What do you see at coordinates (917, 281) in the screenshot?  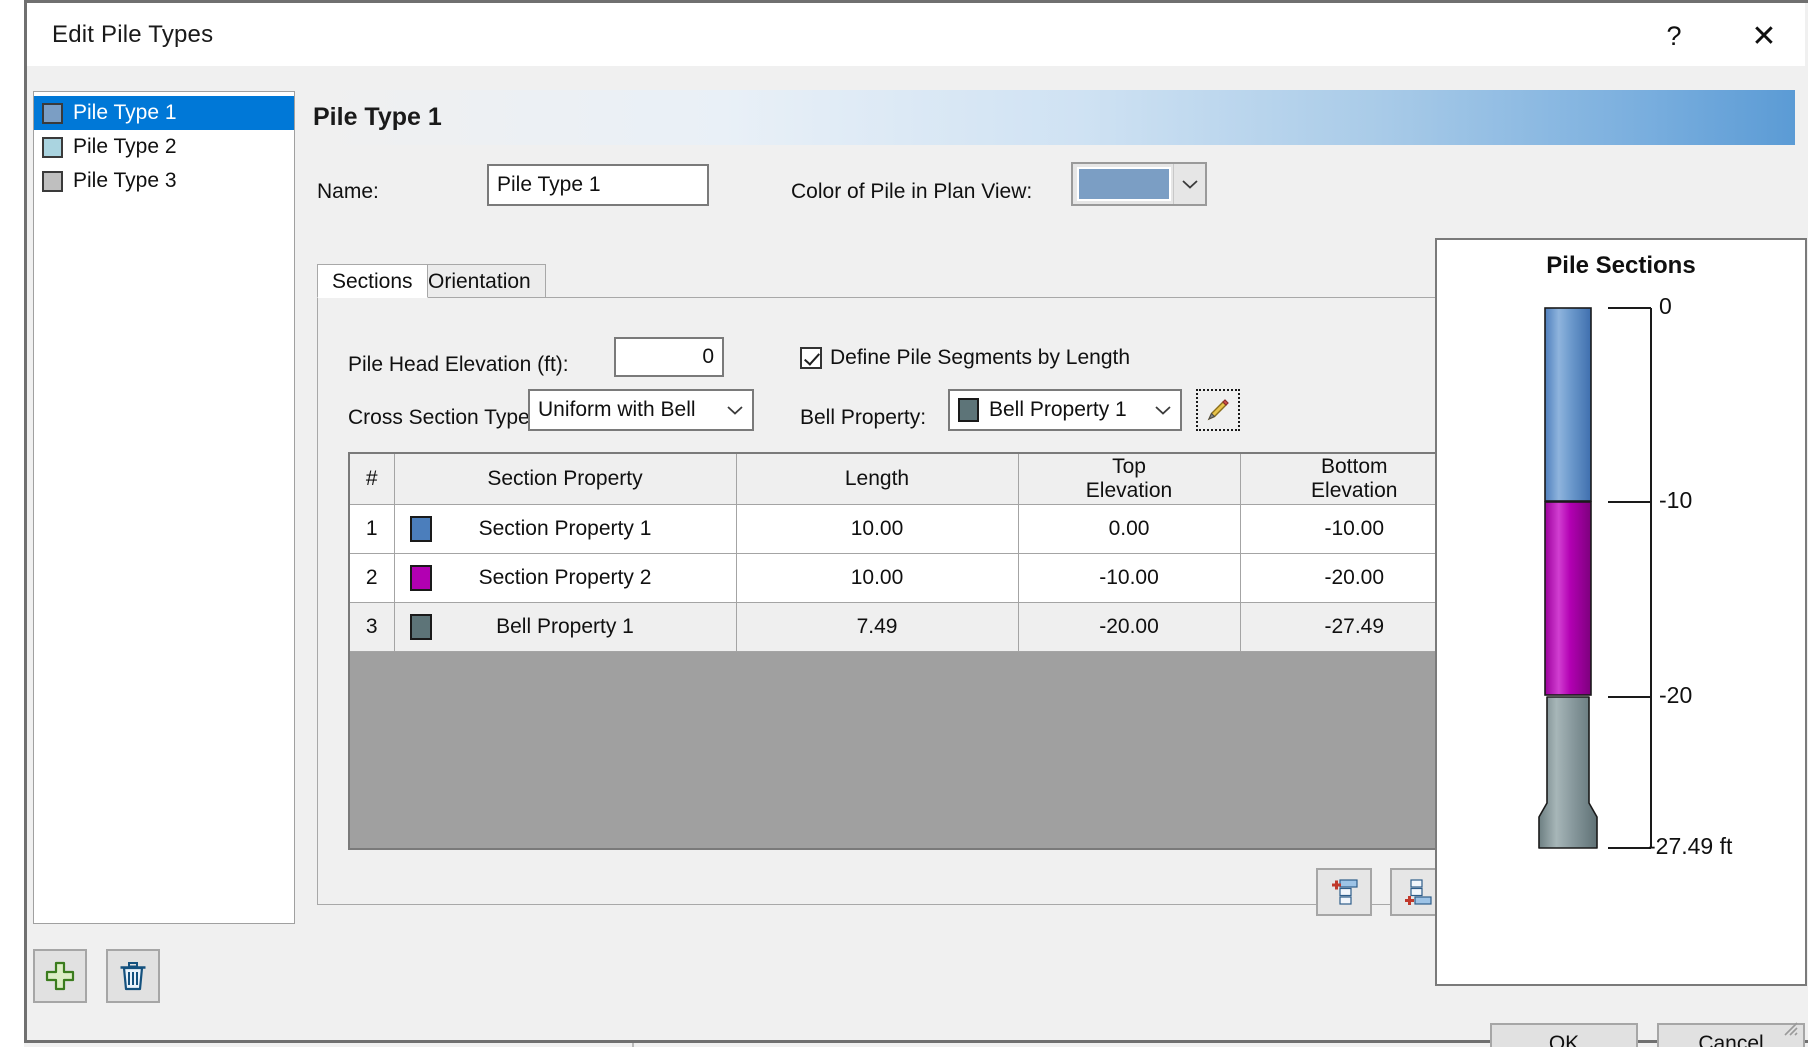 I see `tab-bar: Sections Orientation` at bounding box center [917, 281].